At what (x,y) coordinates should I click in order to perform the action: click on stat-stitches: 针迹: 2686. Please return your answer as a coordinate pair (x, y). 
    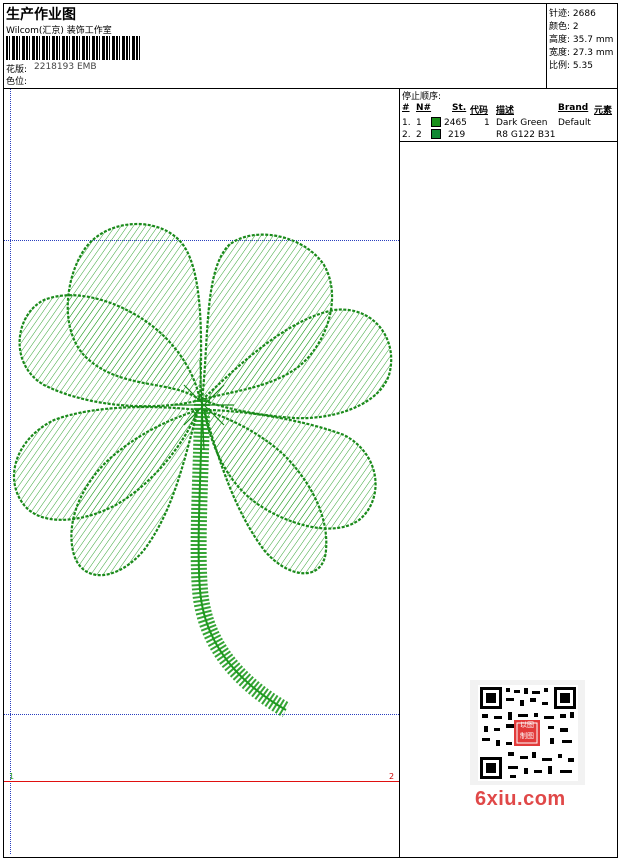
    Looking at the image, I should click on (572, 14).